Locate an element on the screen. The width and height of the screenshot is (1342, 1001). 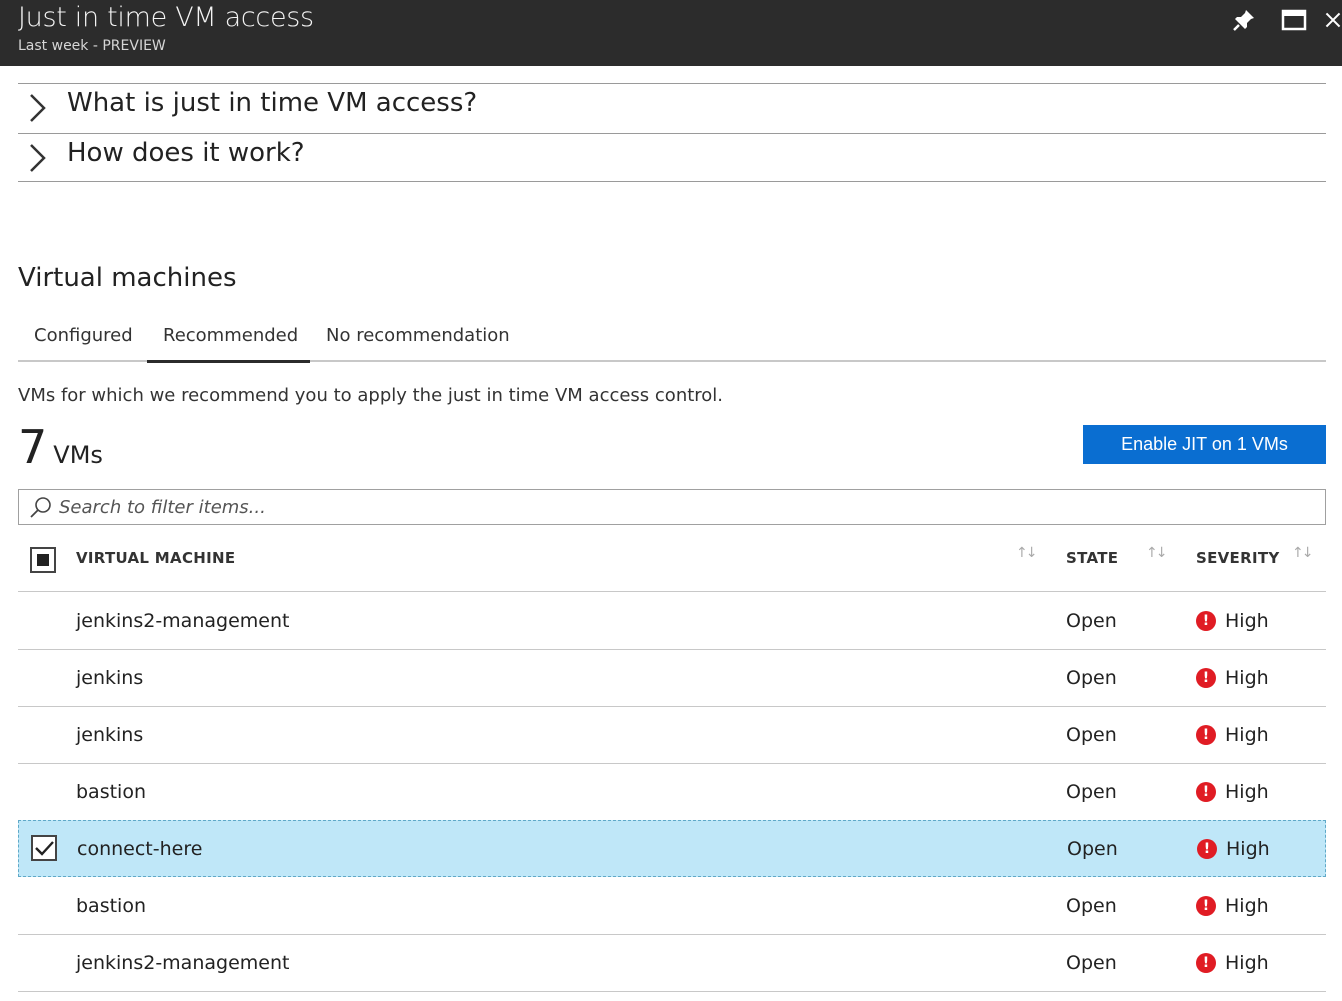
table-header: VIRTUAL MACHINE ↑↓ STATE ↑↓ SEVERITY ↑↓ is located at coordinates (672, 559).